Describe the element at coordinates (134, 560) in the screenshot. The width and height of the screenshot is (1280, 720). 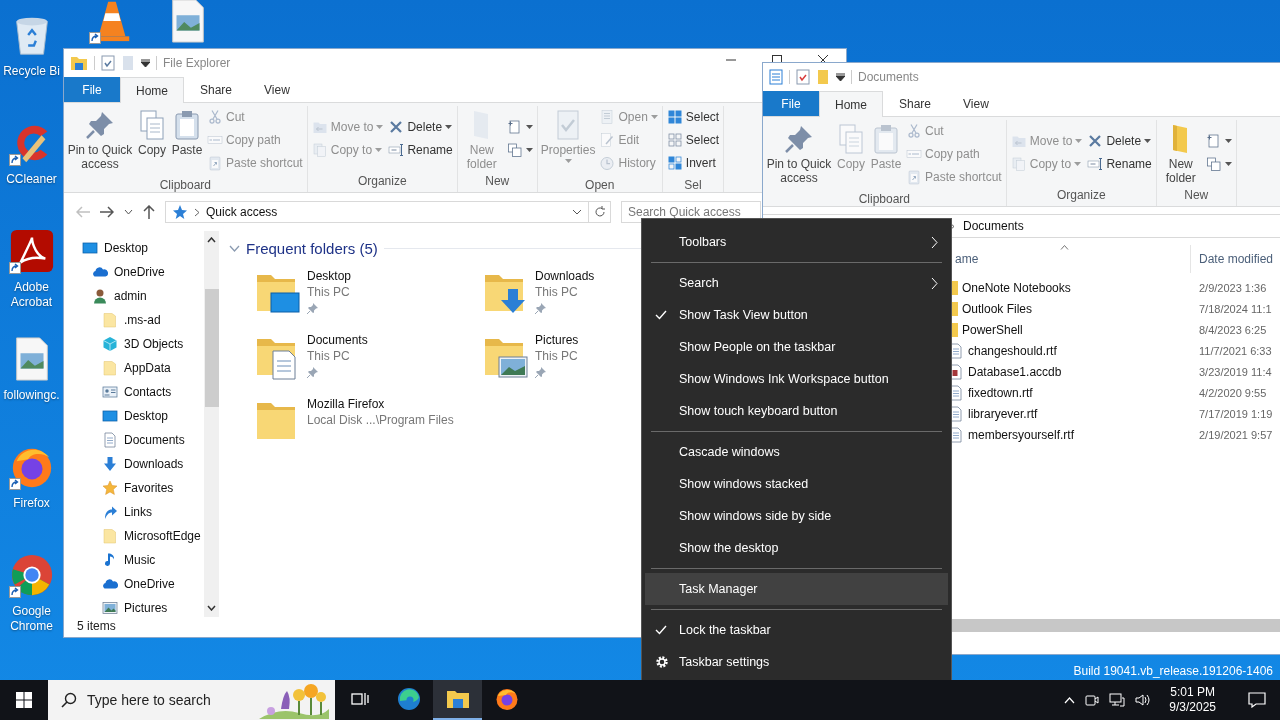
I see `nav-item: Music` at that location.